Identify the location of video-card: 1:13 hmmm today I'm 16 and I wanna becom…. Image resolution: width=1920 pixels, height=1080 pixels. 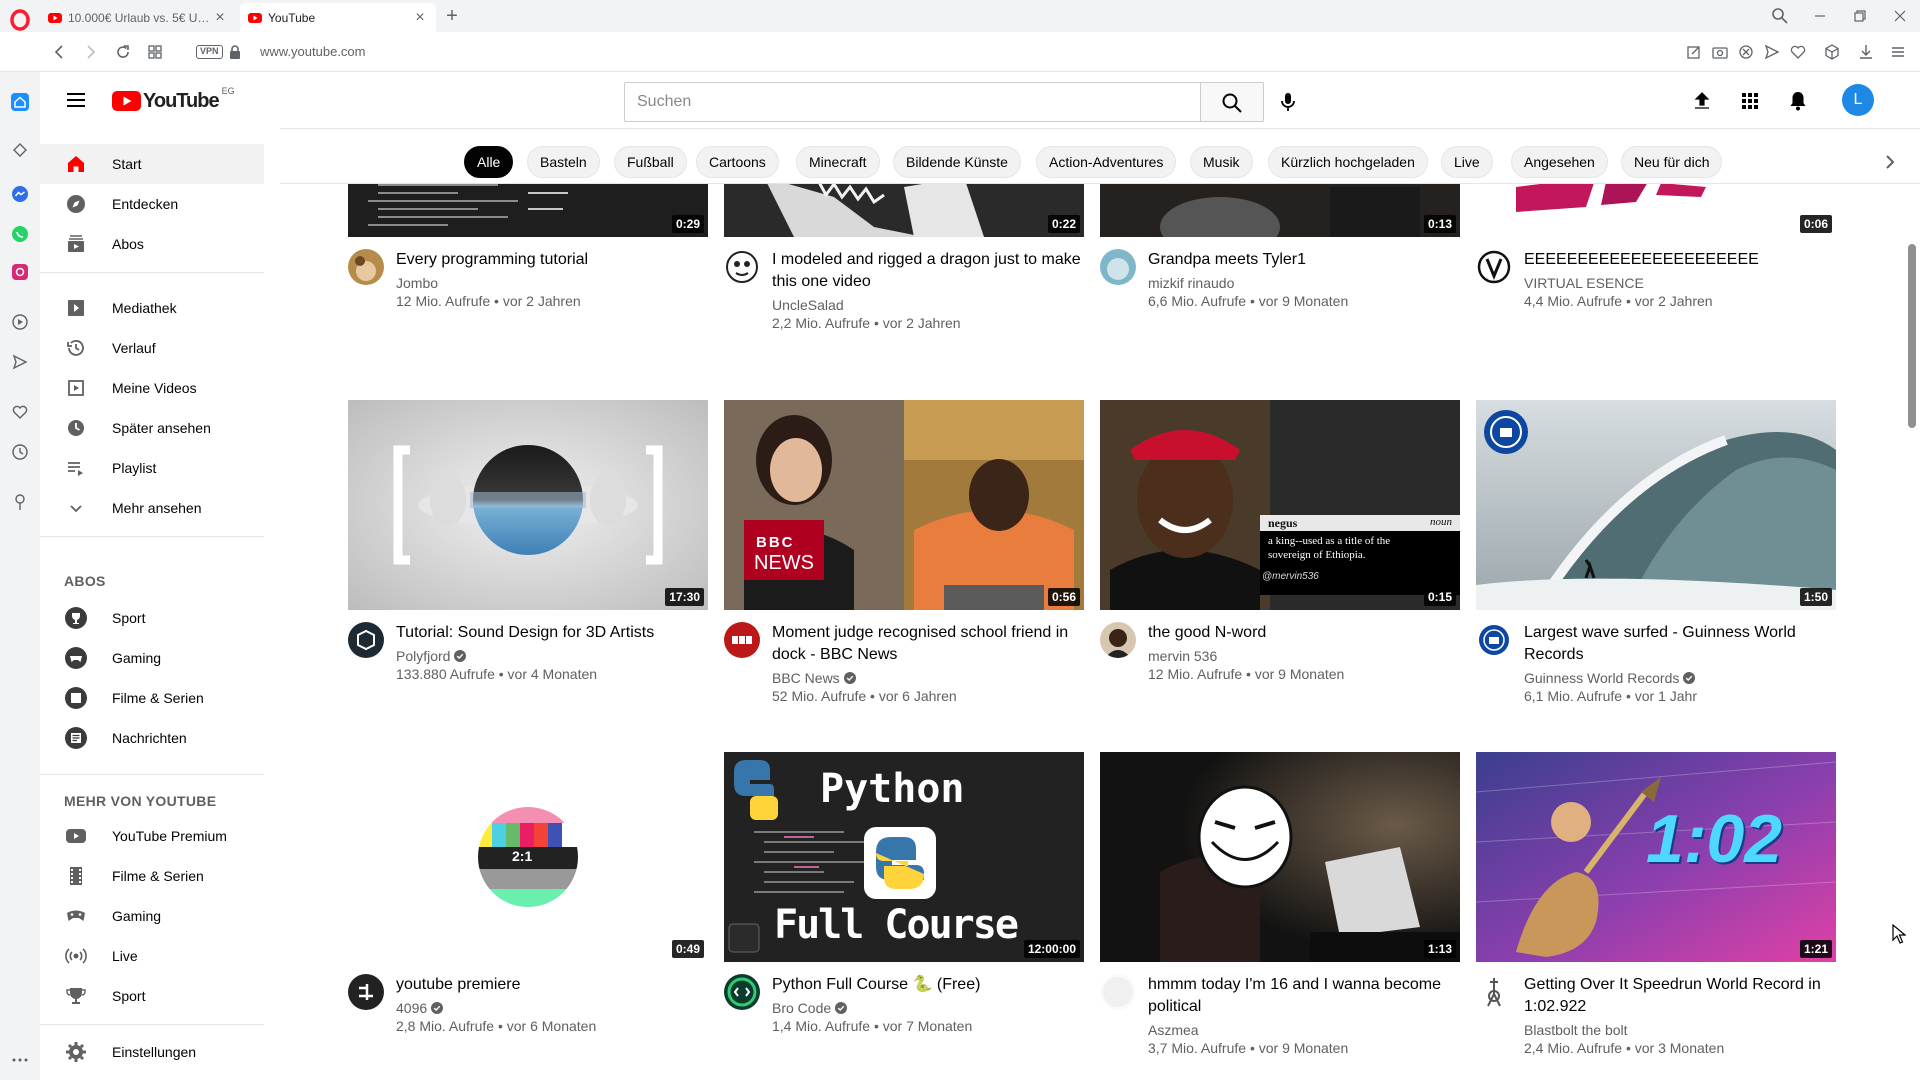
(1280, 912).